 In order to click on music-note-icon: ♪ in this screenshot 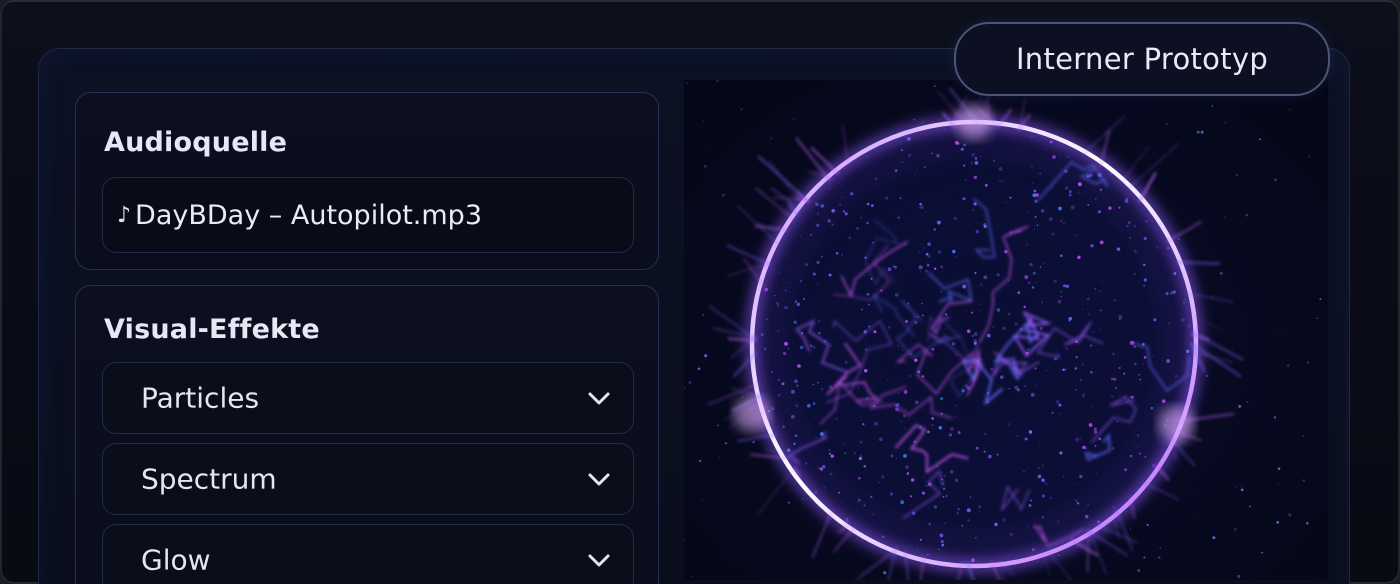, I will do `click(124, 215)`.